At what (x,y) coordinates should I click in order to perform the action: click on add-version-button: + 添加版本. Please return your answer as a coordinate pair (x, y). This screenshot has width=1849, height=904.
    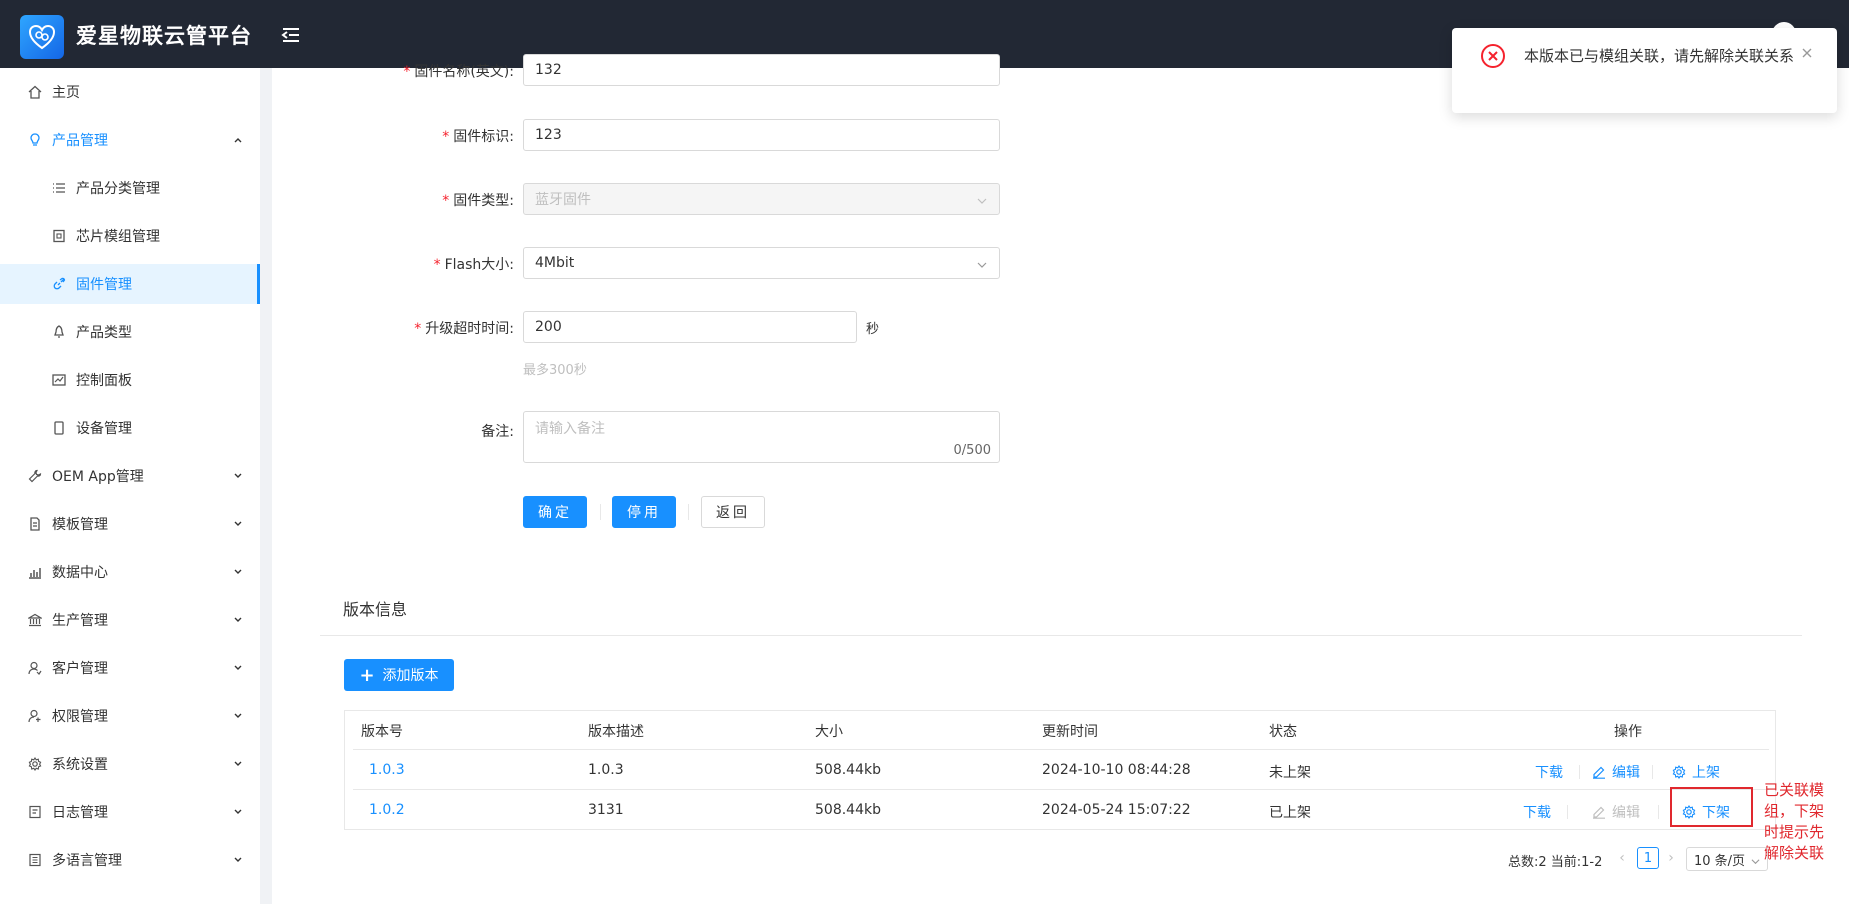
    Looking at the image, I should click on (399, 675).